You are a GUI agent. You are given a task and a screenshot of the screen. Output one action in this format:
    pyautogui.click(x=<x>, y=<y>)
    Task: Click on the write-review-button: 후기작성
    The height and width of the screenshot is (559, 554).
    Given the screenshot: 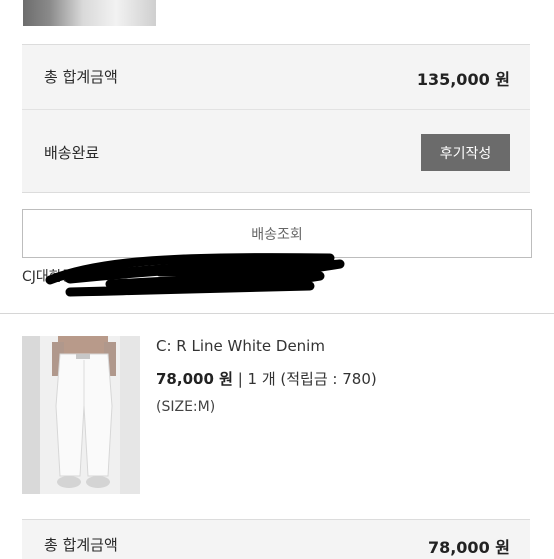 What is the action you would take?
    pyautogui.click(x=465, y=152)
    